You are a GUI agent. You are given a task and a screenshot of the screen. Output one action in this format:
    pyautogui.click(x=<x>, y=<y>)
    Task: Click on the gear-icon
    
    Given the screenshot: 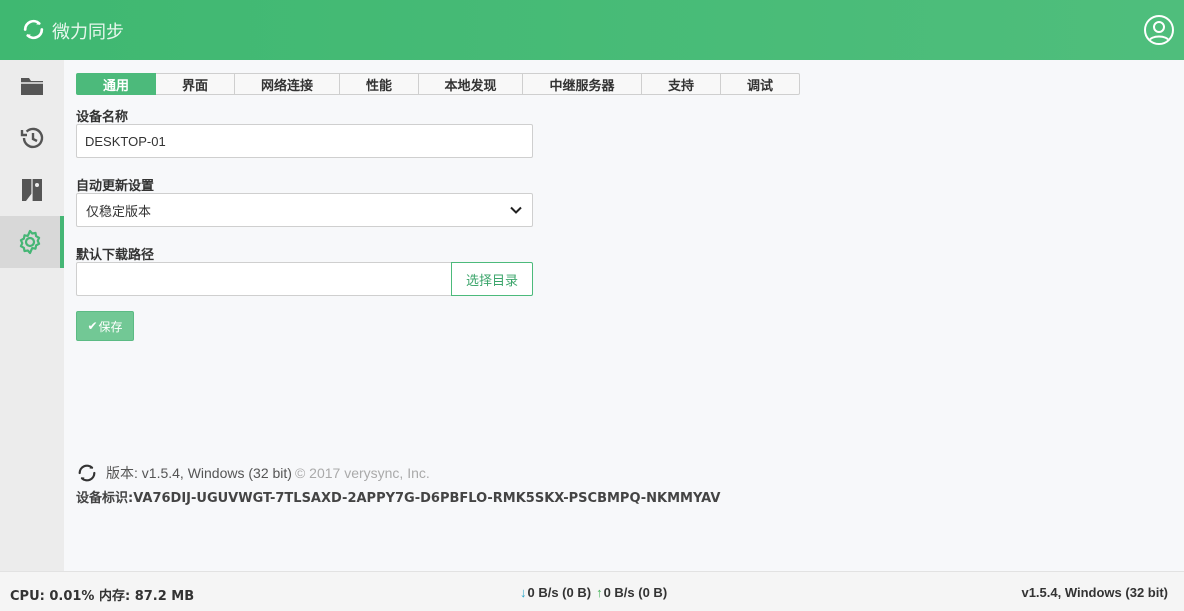 What is the action you would take?
    pyautogui.click(x=30, y=242)
    